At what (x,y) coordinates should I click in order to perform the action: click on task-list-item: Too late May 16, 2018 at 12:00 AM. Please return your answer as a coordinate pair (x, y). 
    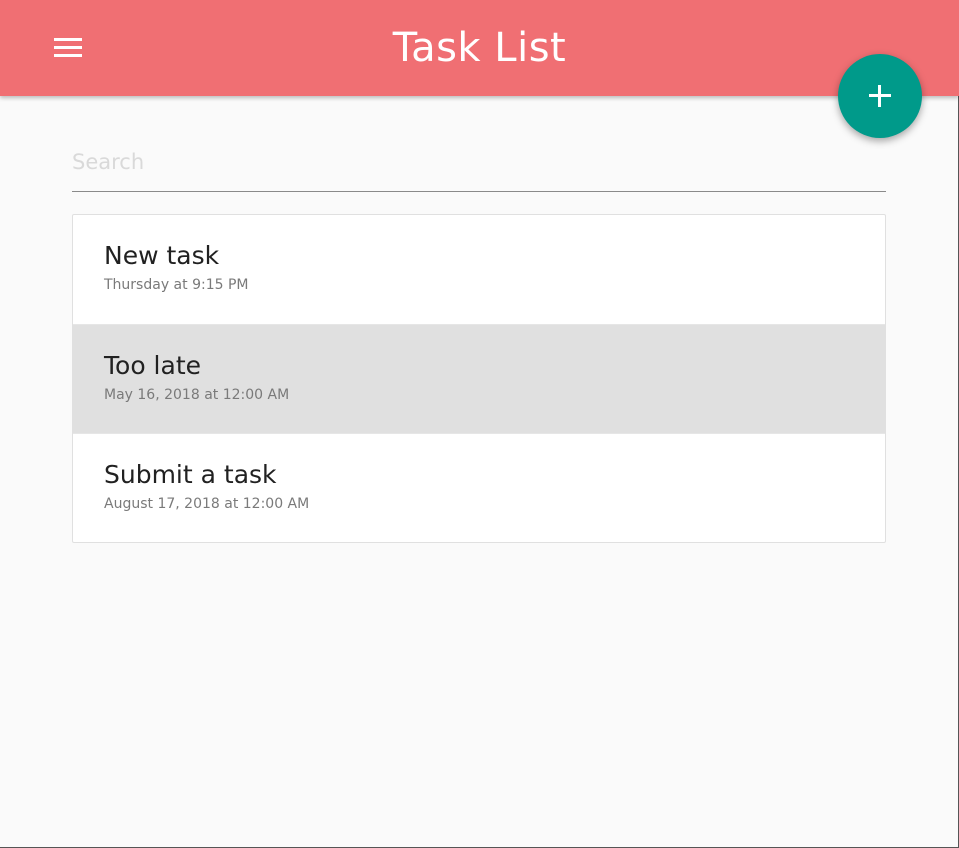
    Looking at the image, I should click on (479, 378).